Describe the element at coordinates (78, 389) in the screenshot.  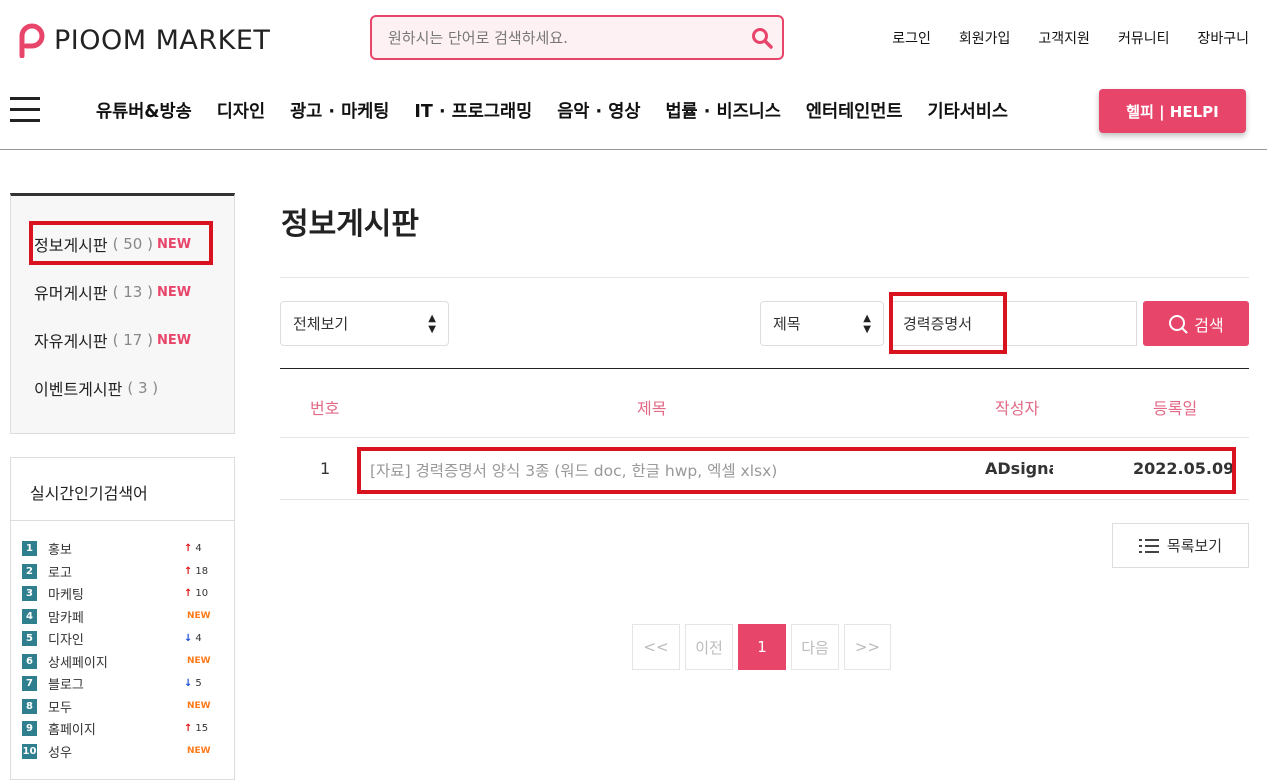
I see `board-name: 이벤트게시판` at that location.